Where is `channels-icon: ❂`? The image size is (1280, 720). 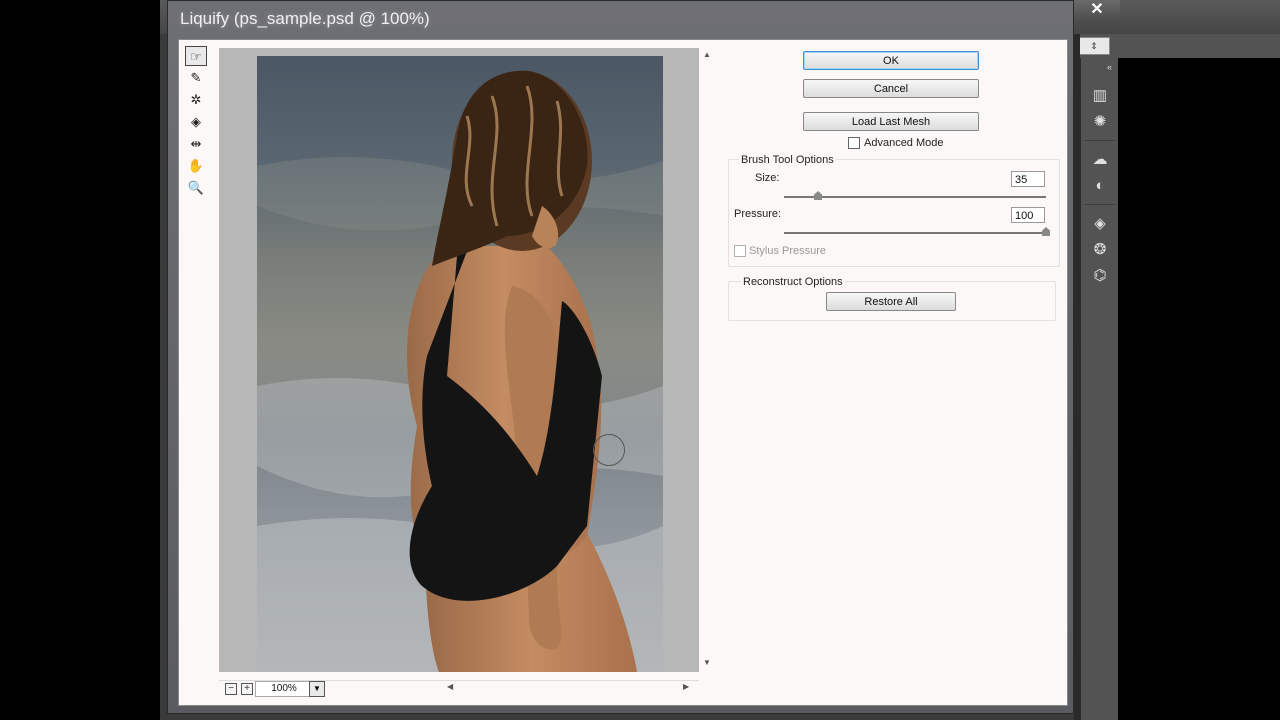 channels-icon: ❂ is located at coordinates (1100, 250).